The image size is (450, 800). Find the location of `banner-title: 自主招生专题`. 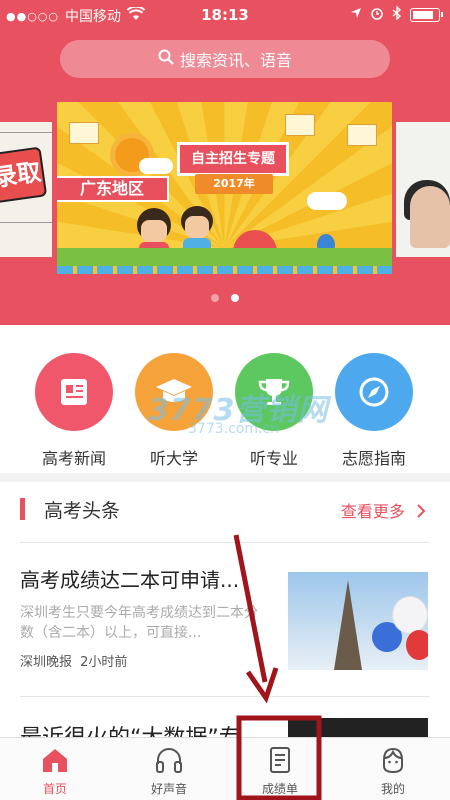

banner-title: 自主招生专题 is located at coordinates (233, 159).